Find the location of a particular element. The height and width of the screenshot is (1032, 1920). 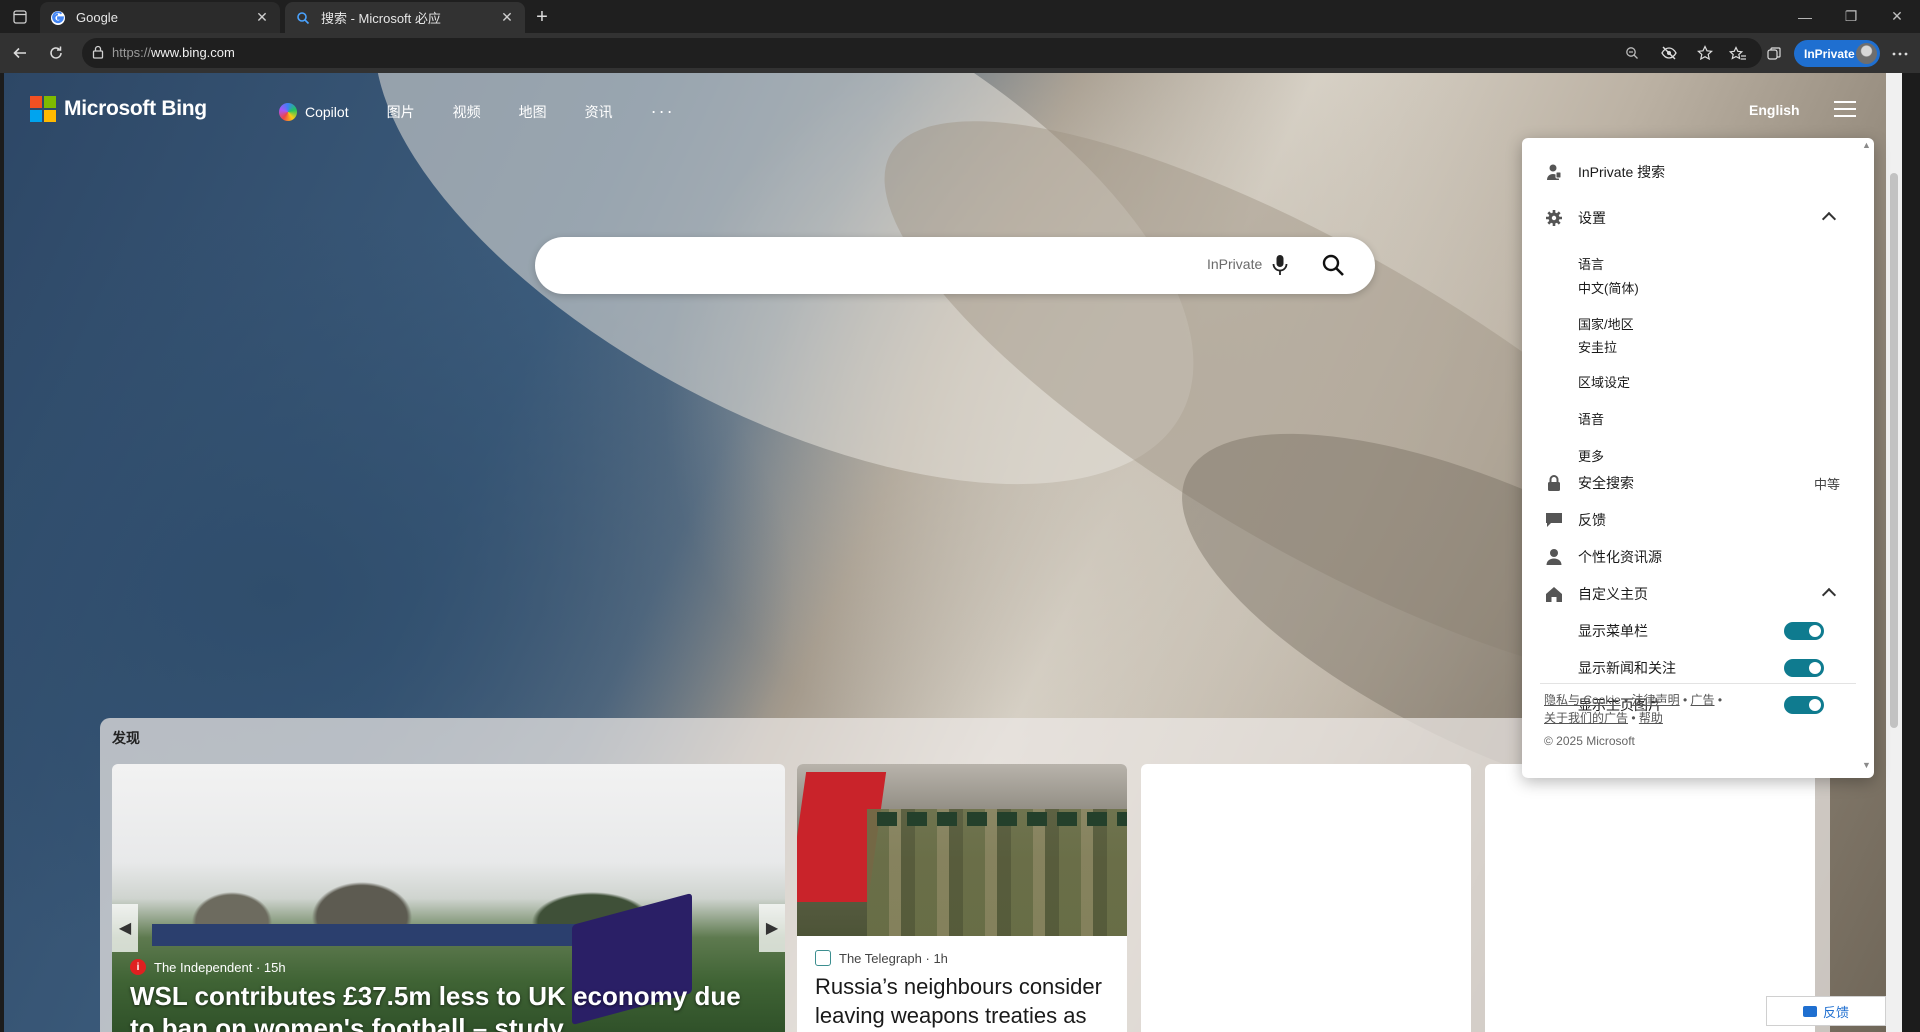

favorites-icon is located at coordinates (1738, 54).